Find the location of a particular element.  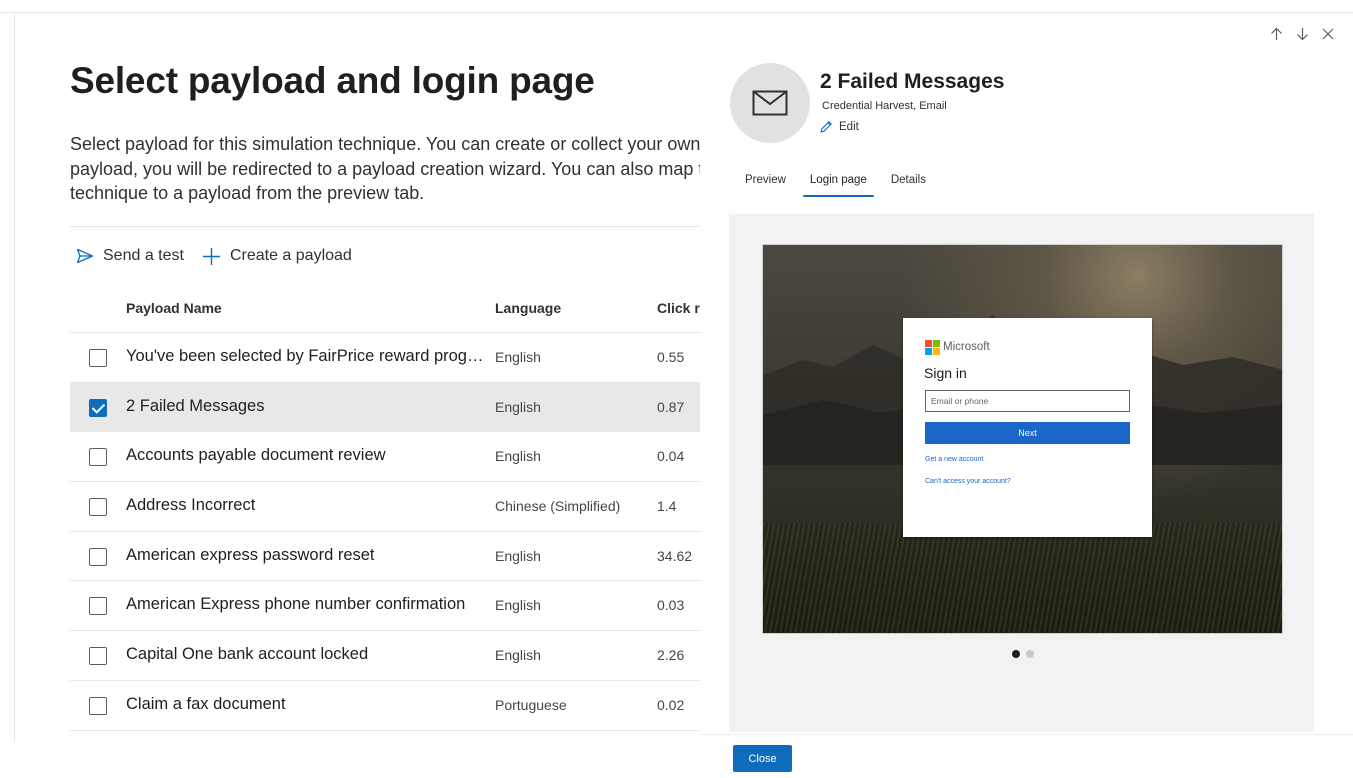

page-title: Select payload and login page is located at coordinates (332, 80).